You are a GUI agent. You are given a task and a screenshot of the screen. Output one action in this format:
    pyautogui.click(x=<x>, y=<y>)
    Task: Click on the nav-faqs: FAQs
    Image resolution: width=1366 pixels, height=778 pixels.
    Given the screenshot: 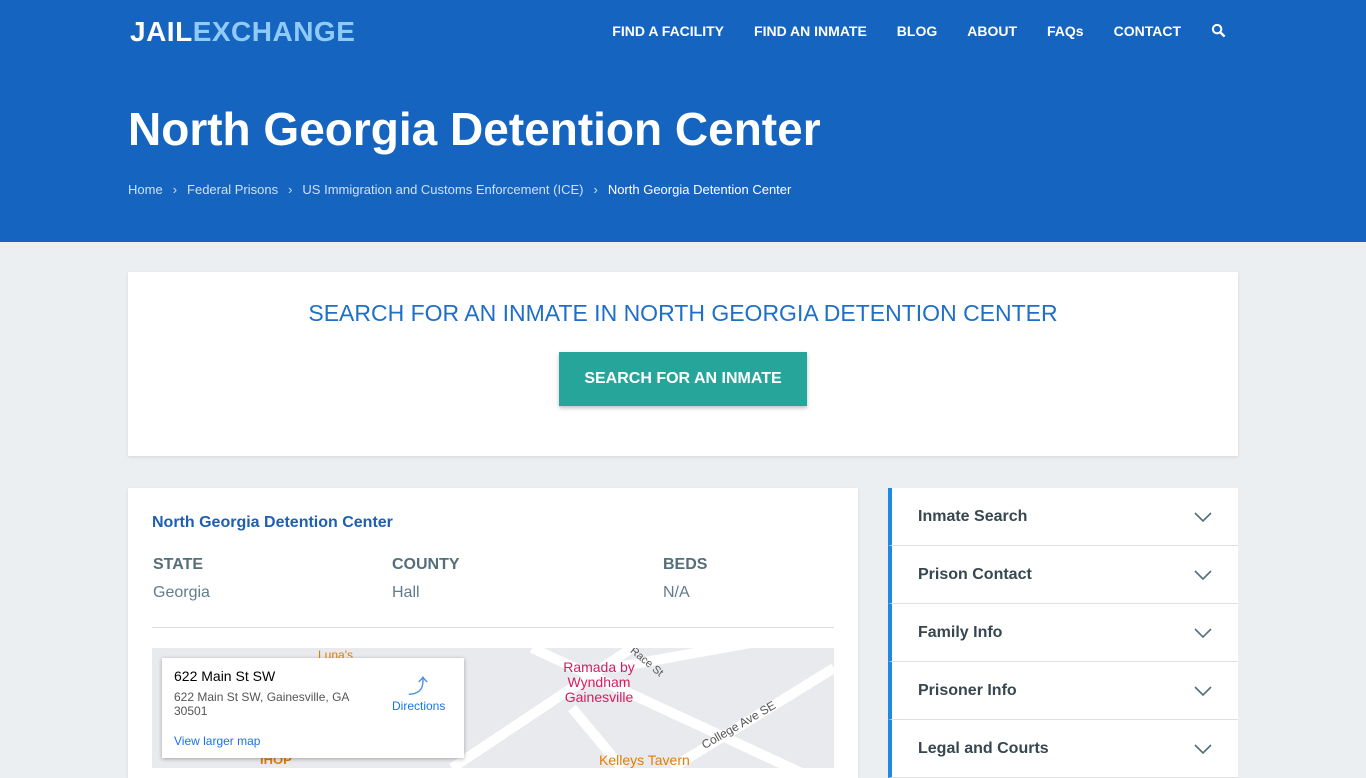 What is the action you would take?
    pyautogui.click(x=1065, y=32)
    